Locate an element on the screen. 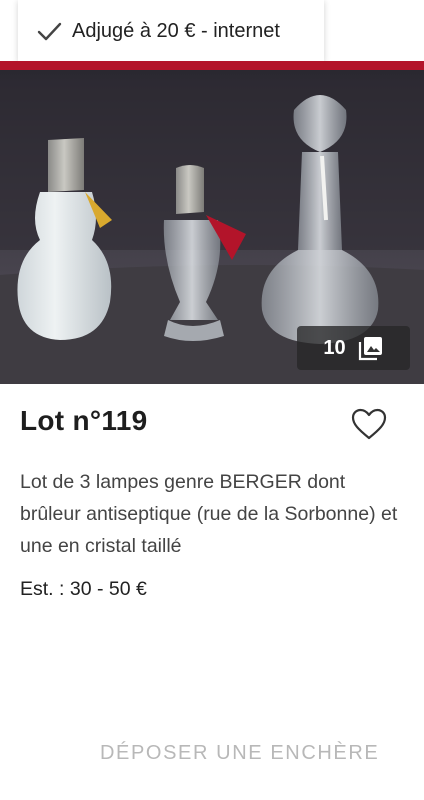  lot-title: Lot n°119 is located at coordinates (84, 420).